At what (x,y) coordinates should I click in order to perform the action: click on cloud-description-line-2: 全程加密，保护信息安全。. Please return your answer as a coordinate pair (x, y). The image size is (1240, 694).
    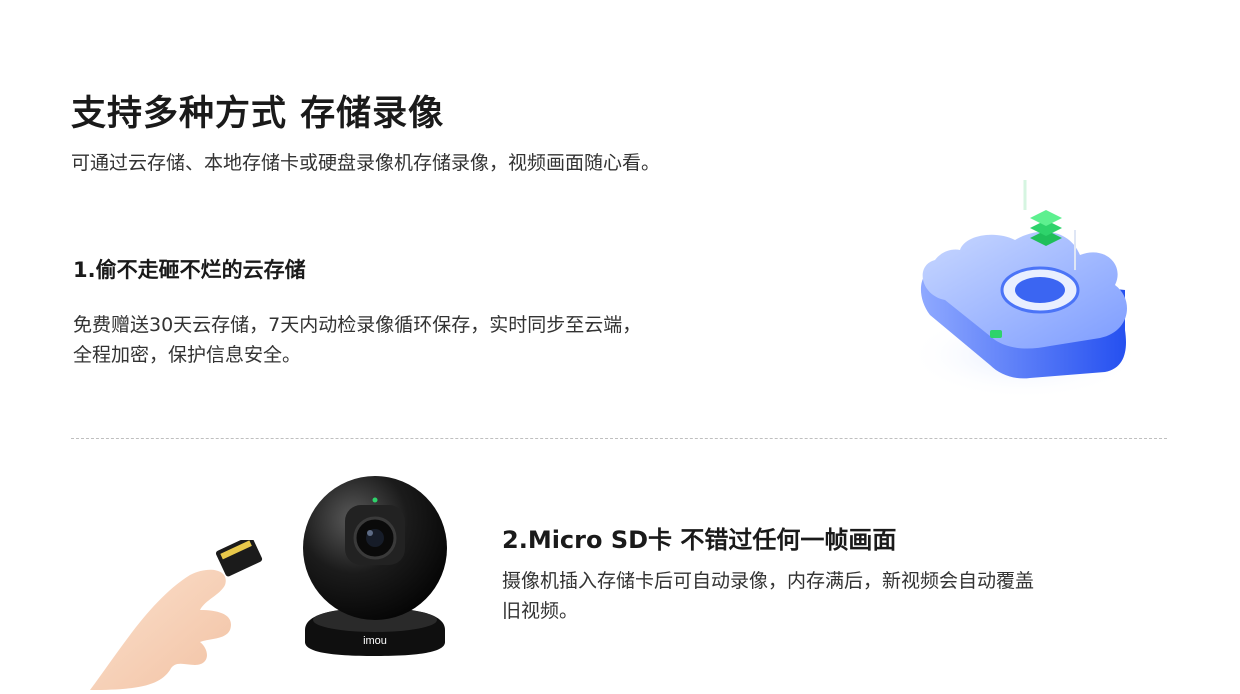
    Looking at the image, I should click on (187, 355).